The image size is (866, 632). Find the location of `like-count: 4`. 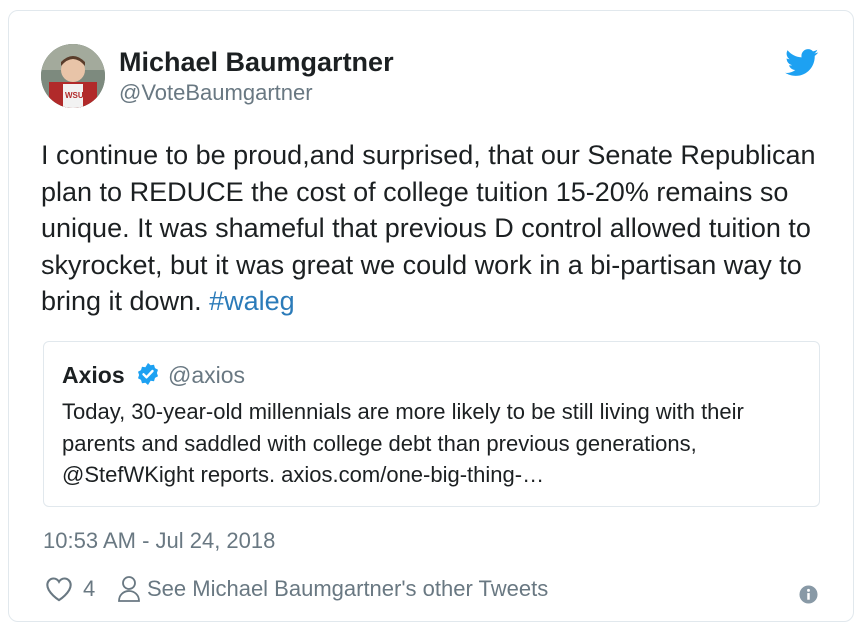

like-count: 4 is located at coordinates (89, 588).